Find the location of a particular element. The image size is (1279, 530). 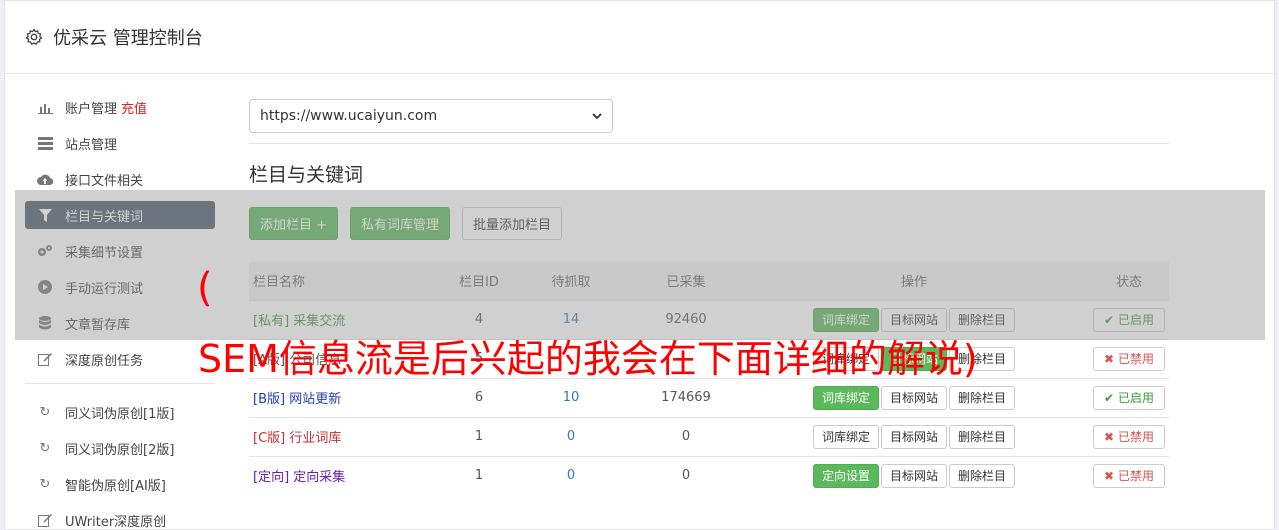

sidebar-item-label: 账户管理 is located at coordinates (91, 109).